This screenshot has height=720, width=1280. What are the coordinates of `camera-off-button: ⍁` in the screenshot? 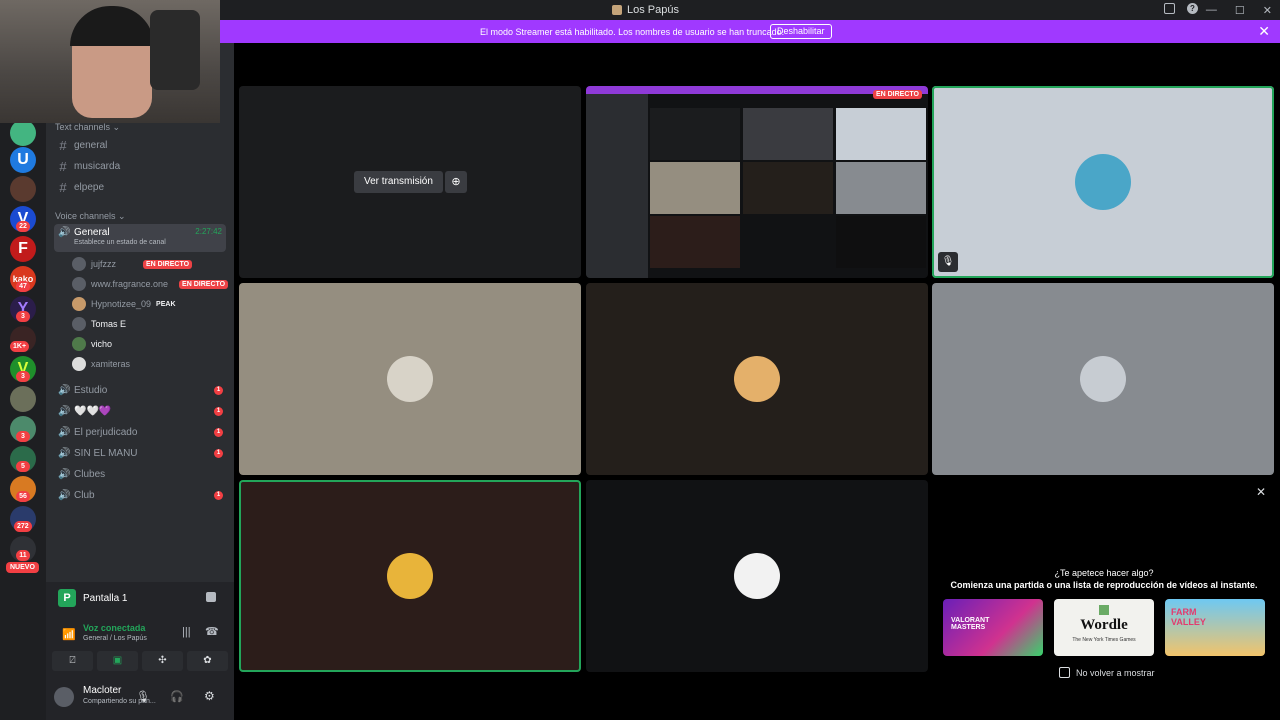 It's located at (72, 661).